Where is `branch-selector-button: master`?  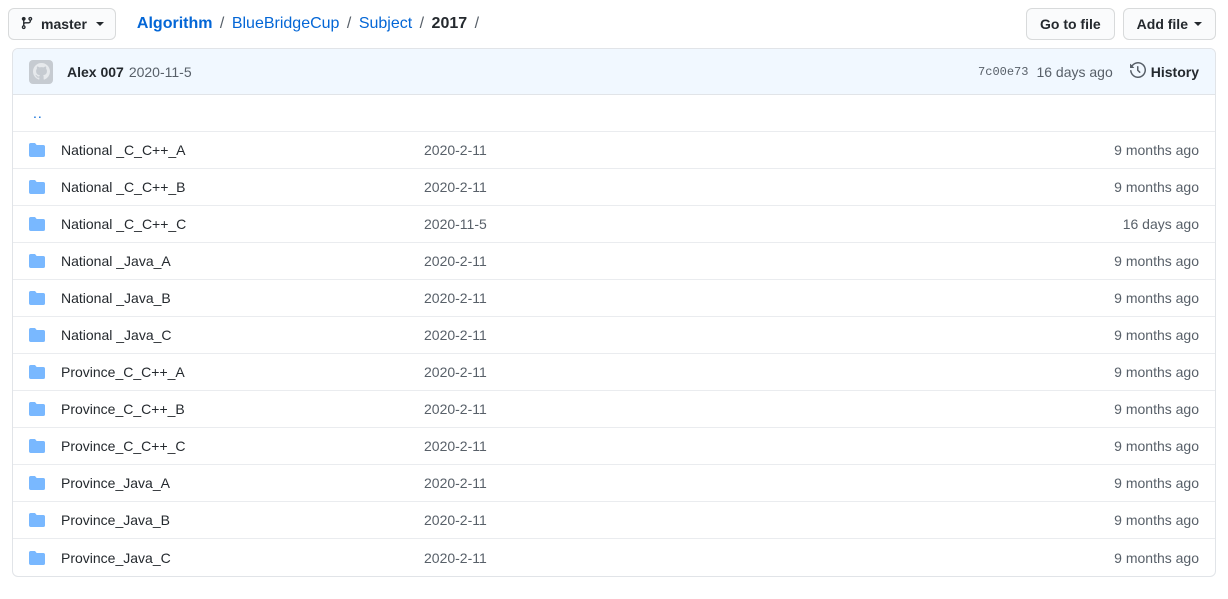
branch-selector-button: master is located at coordinates (62, 24).